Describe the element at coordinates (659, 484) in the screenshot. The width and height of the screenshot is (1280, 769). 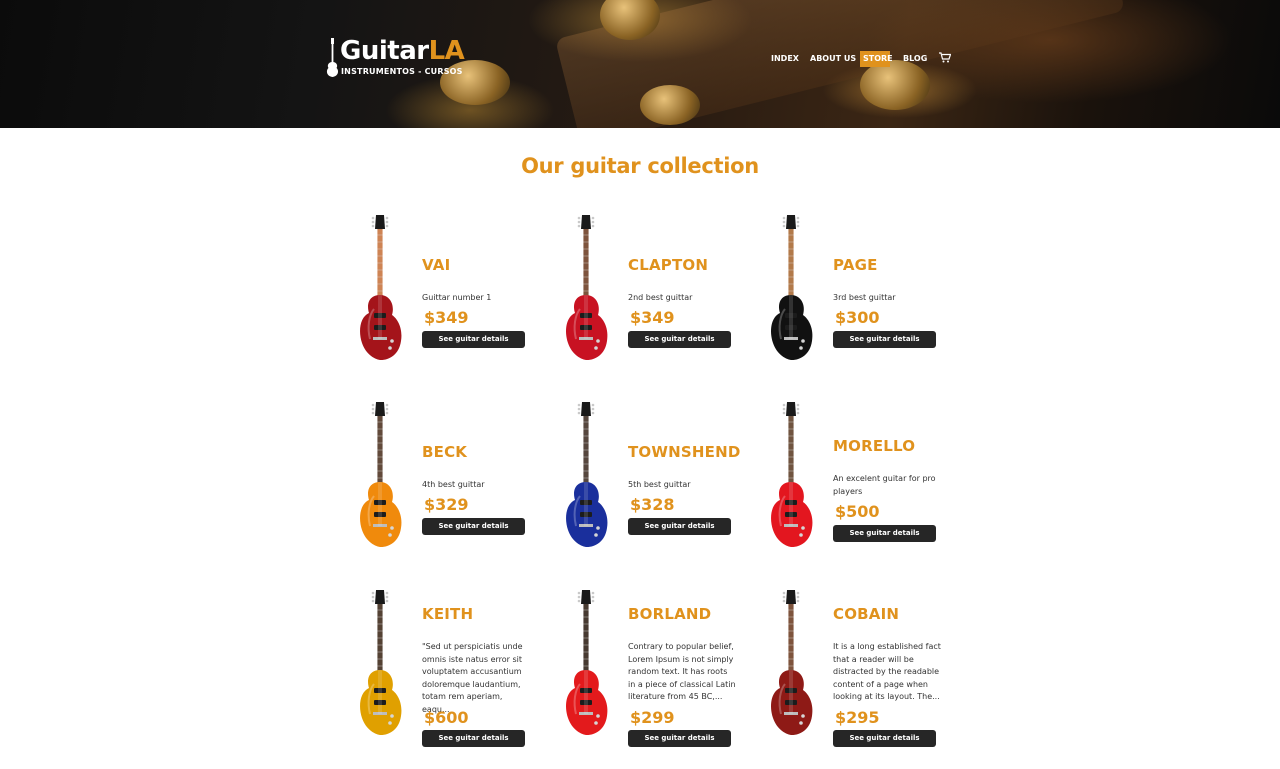
I see `guitar-description: 5th best guittar` at that location.